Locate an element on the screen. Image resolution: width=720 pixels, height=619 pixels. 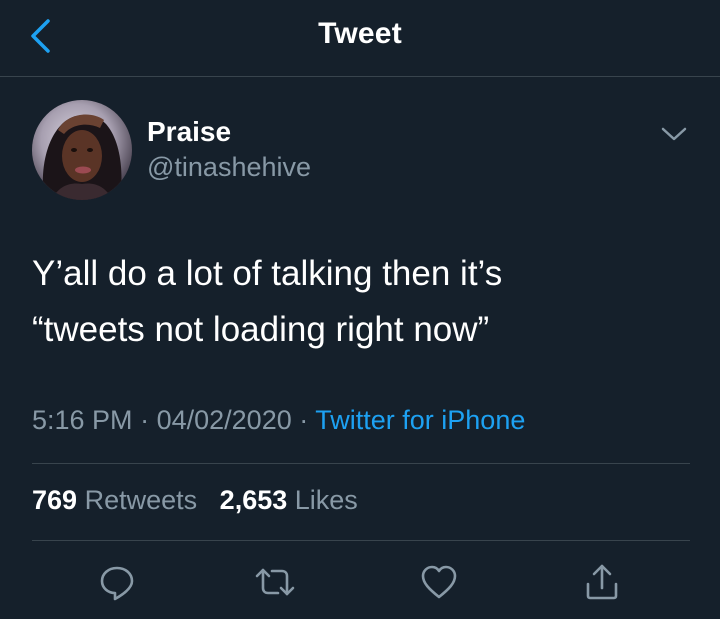
reply-button is located at coordinates (117, 582).